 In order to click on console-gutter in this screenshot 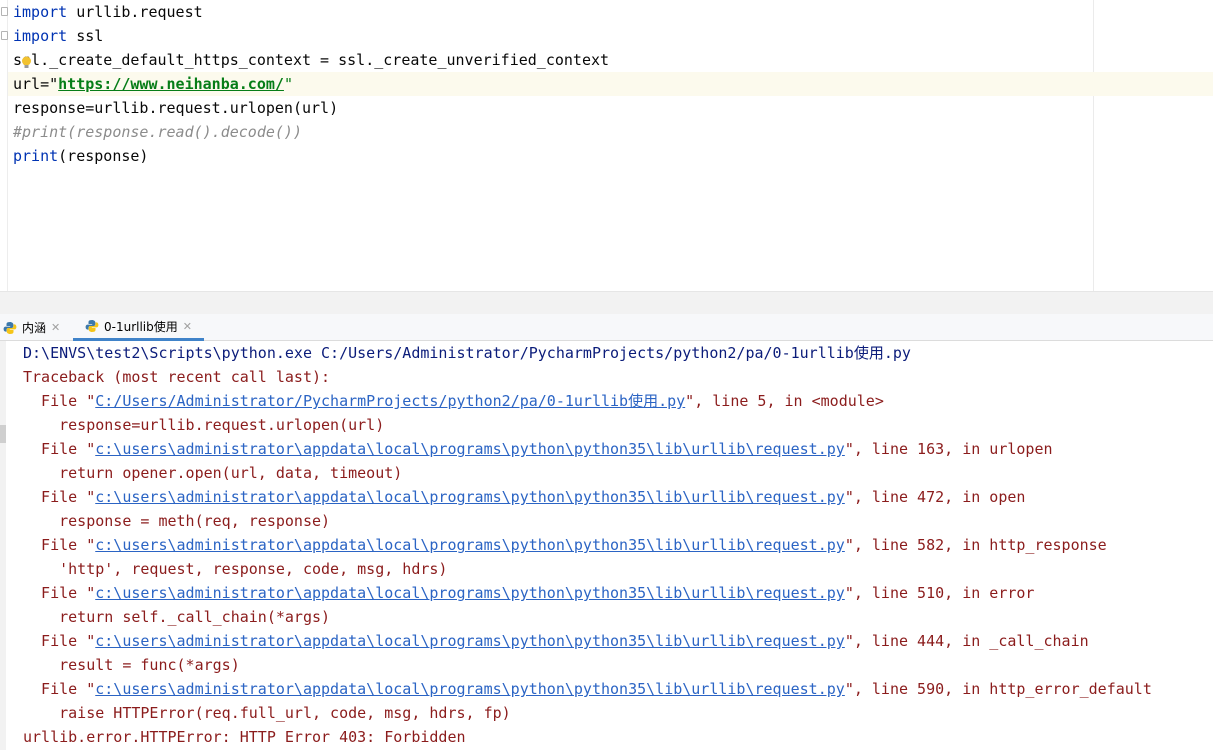, I will do `click(3, 545)`.